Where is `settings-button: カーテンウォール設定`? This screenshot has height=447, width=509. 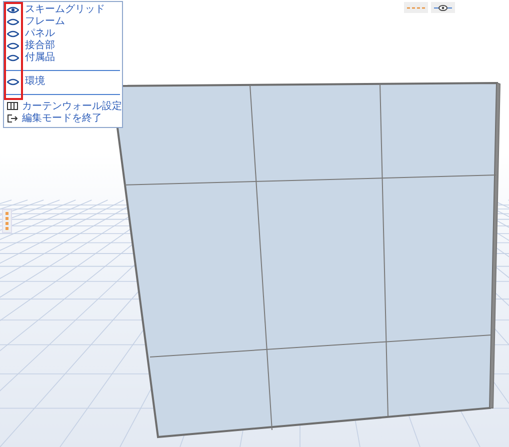 settings-button: カーテンウォール設定 is located at coordinates (63, 106).